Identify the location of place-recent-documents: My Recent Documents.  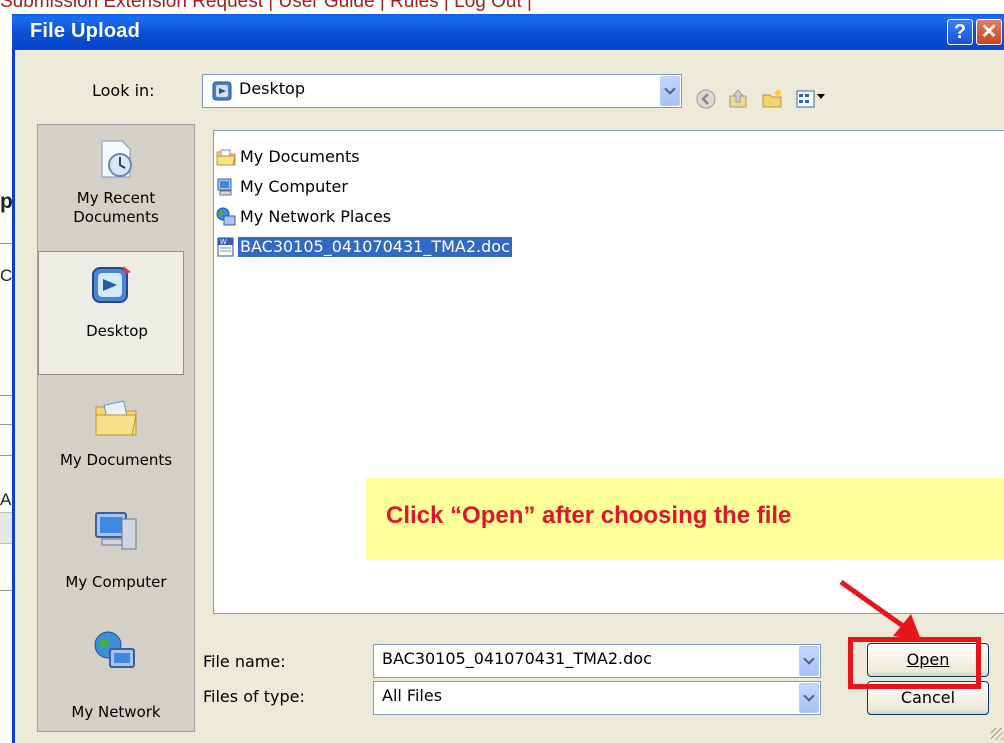
(116, 187).